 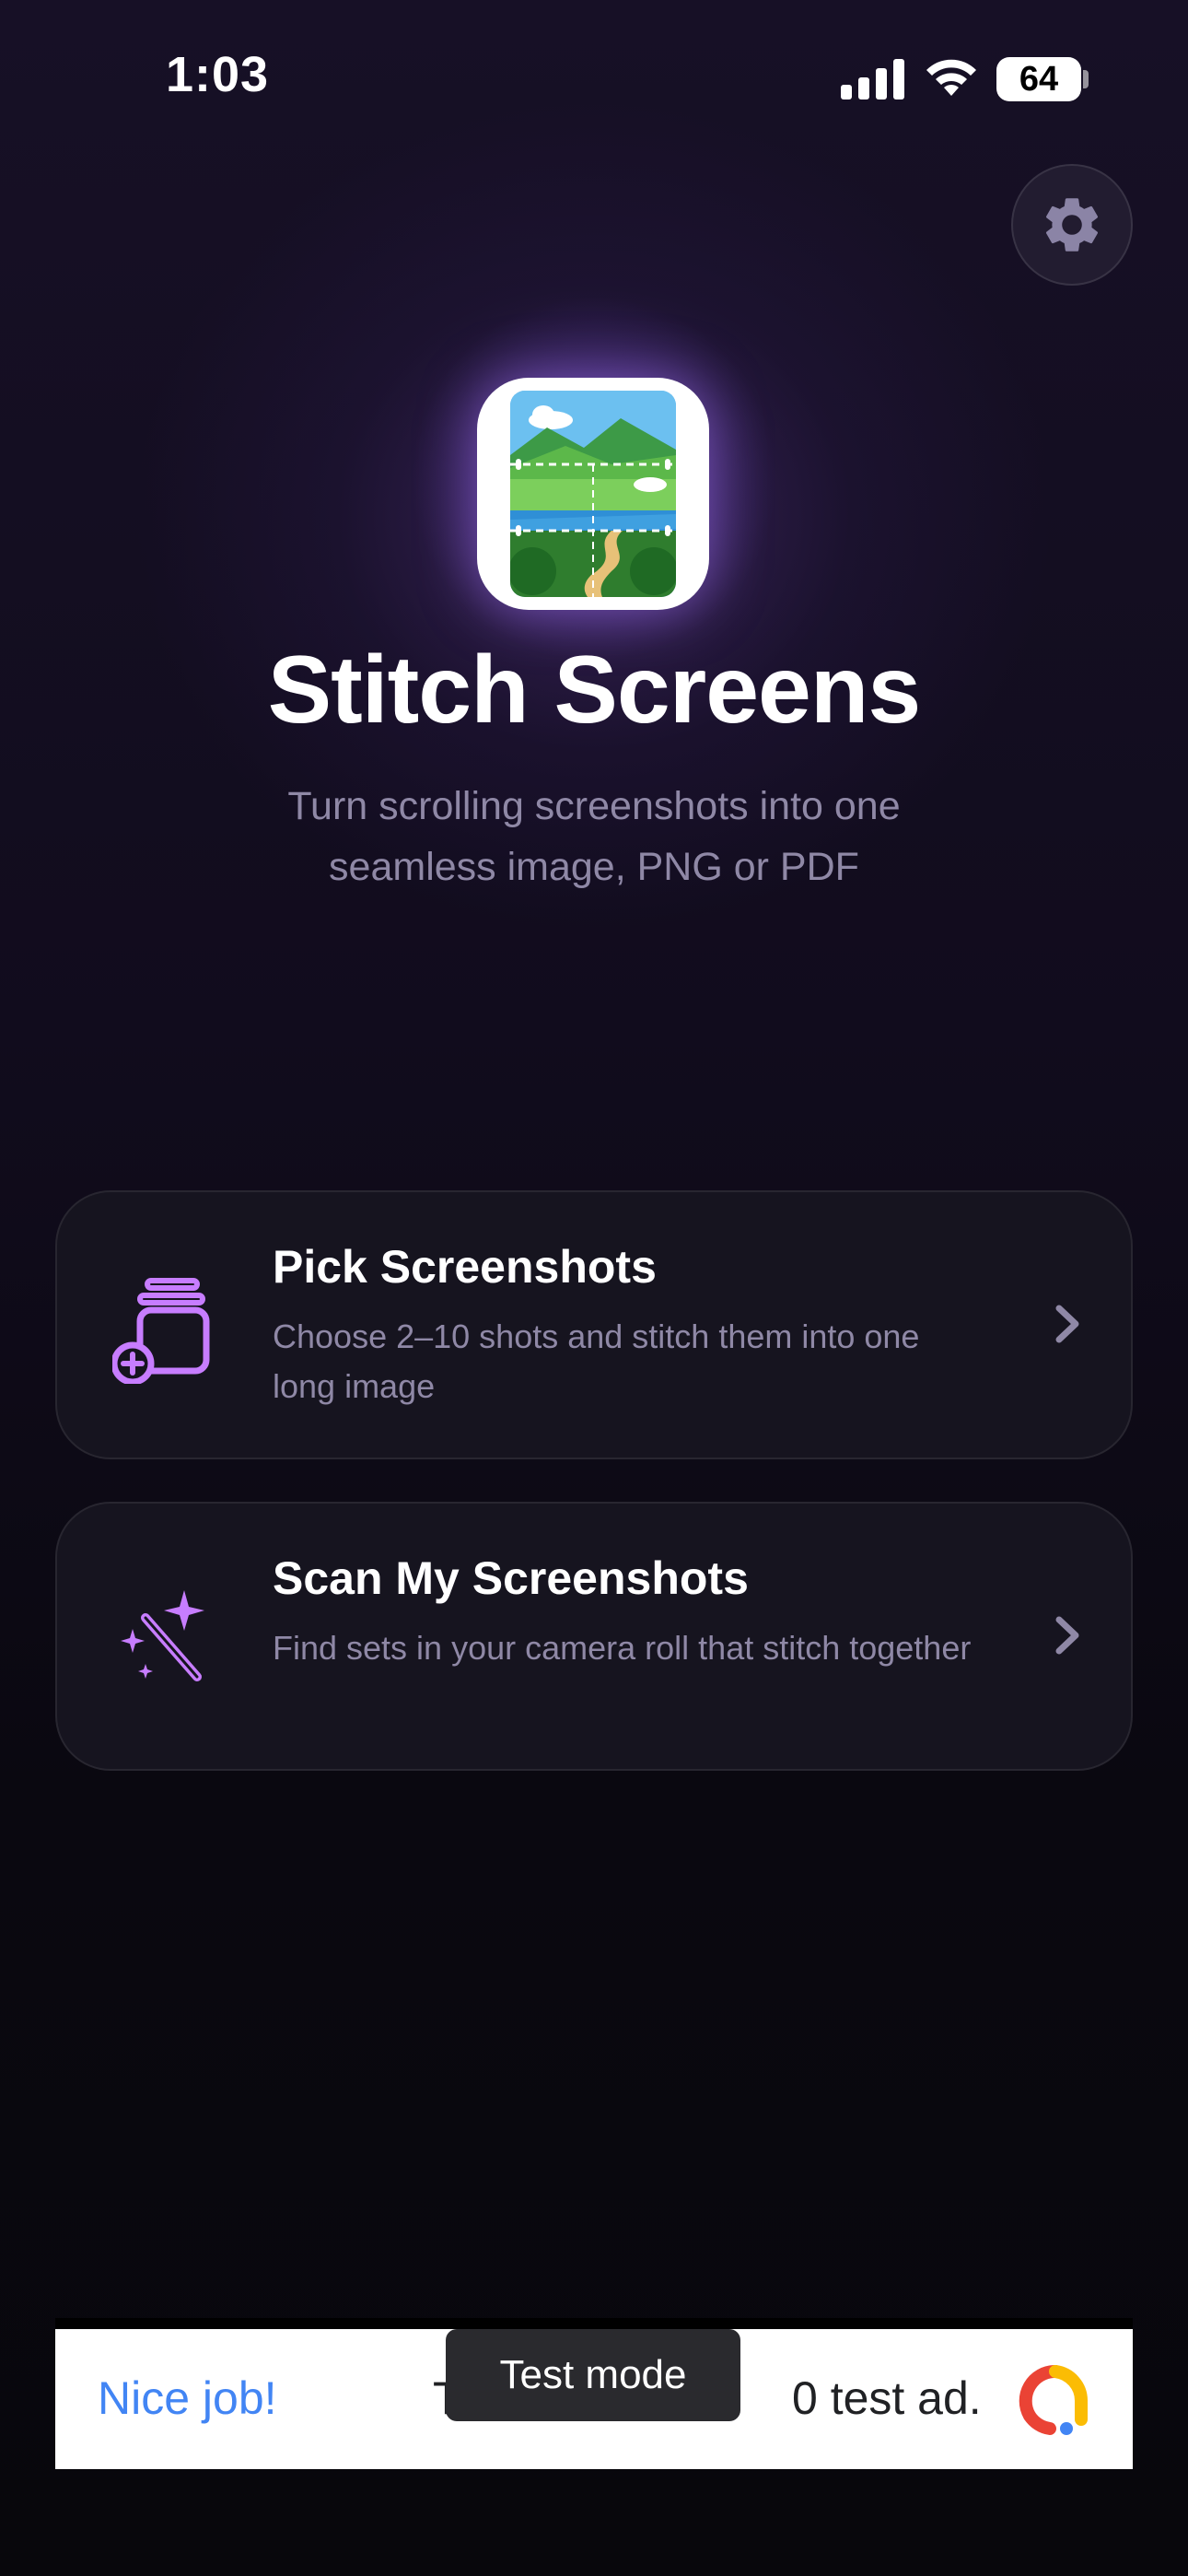 What do you see at coordinates (218, 74) in the screenshot?
I see `status-time: 1:03` at bounding box center [218, 74].